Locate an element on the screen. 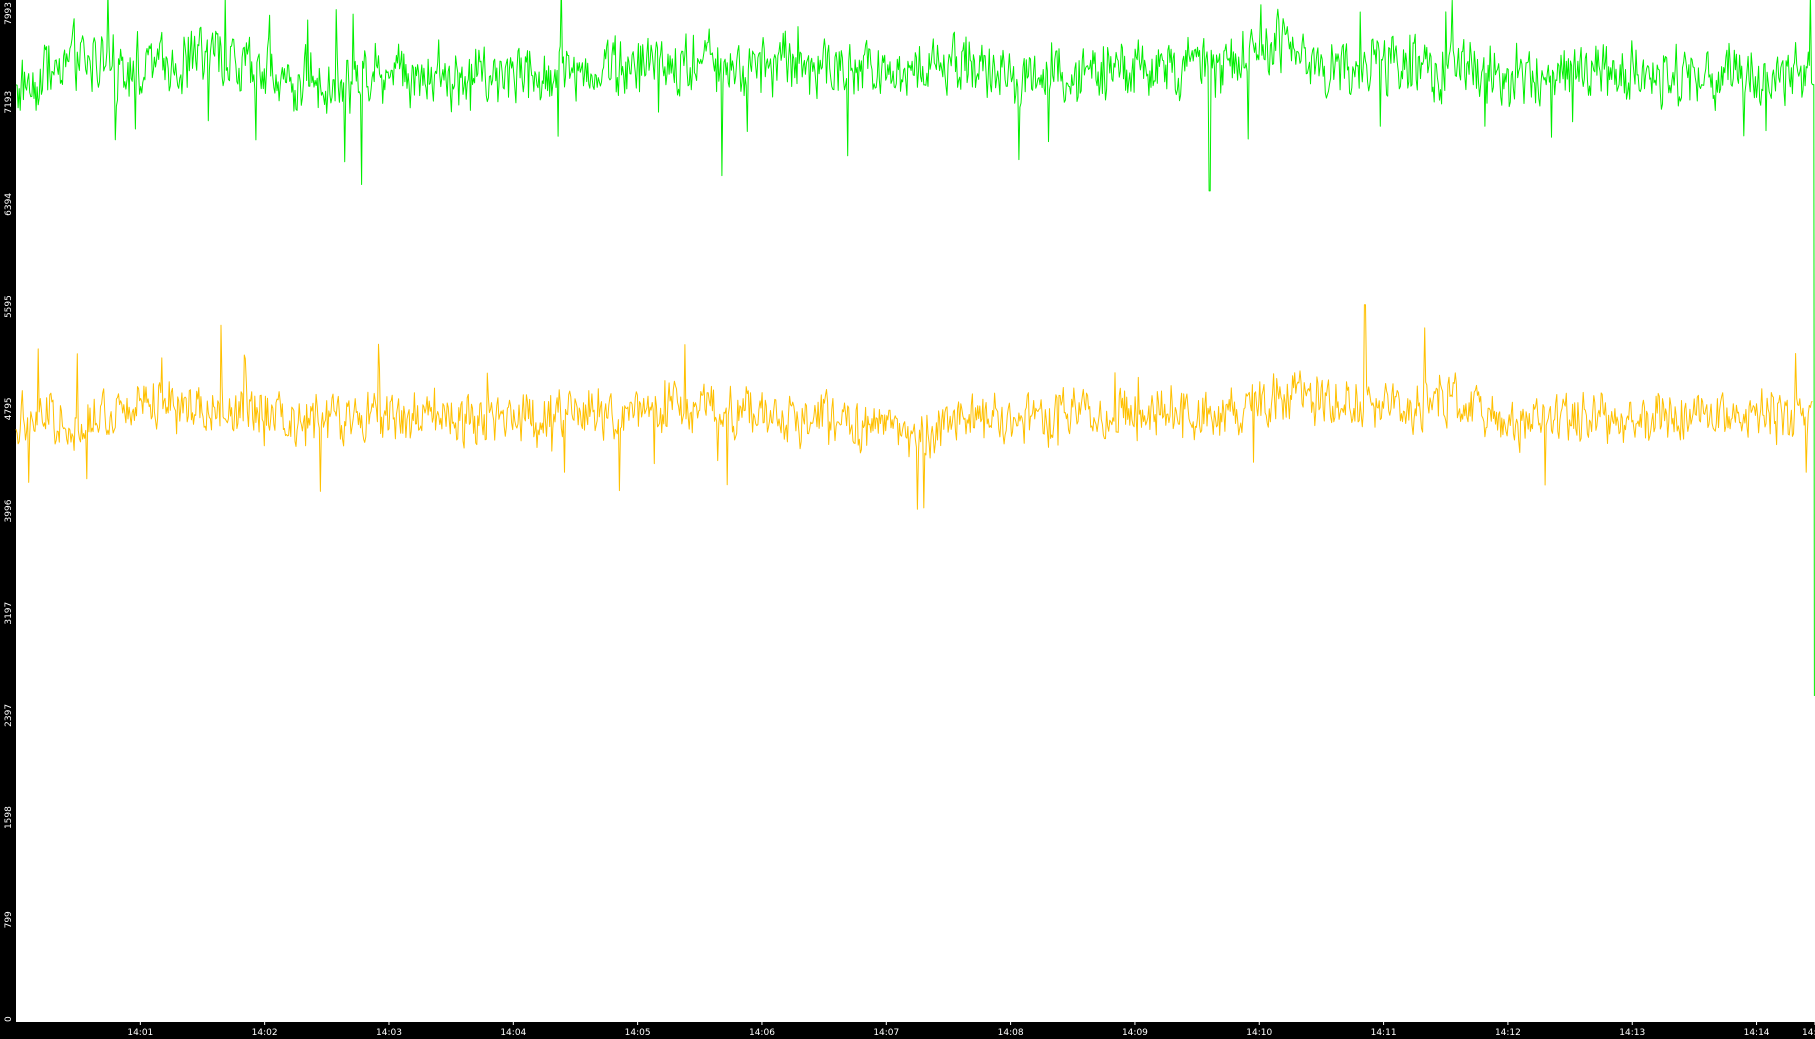 The height and width of the screenshot is (1039, 1815). y-tick-label: 7993 is located at coordinates (9, 13).